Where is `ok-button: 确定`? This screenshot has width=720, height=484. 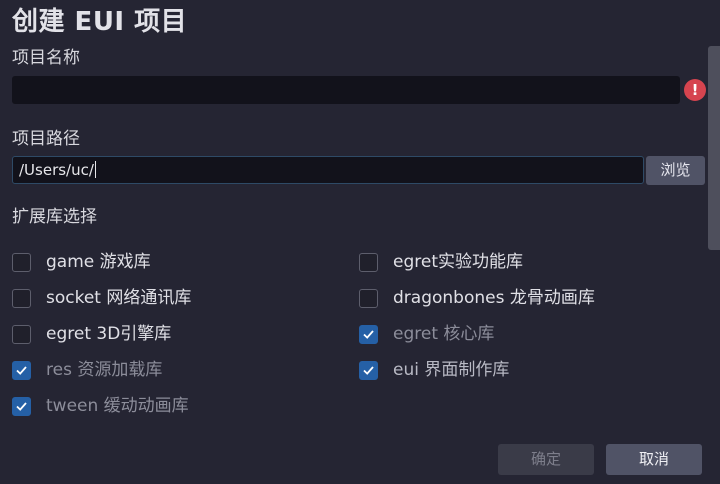 ok-button: 确定 is located at coordinates (546, 459).